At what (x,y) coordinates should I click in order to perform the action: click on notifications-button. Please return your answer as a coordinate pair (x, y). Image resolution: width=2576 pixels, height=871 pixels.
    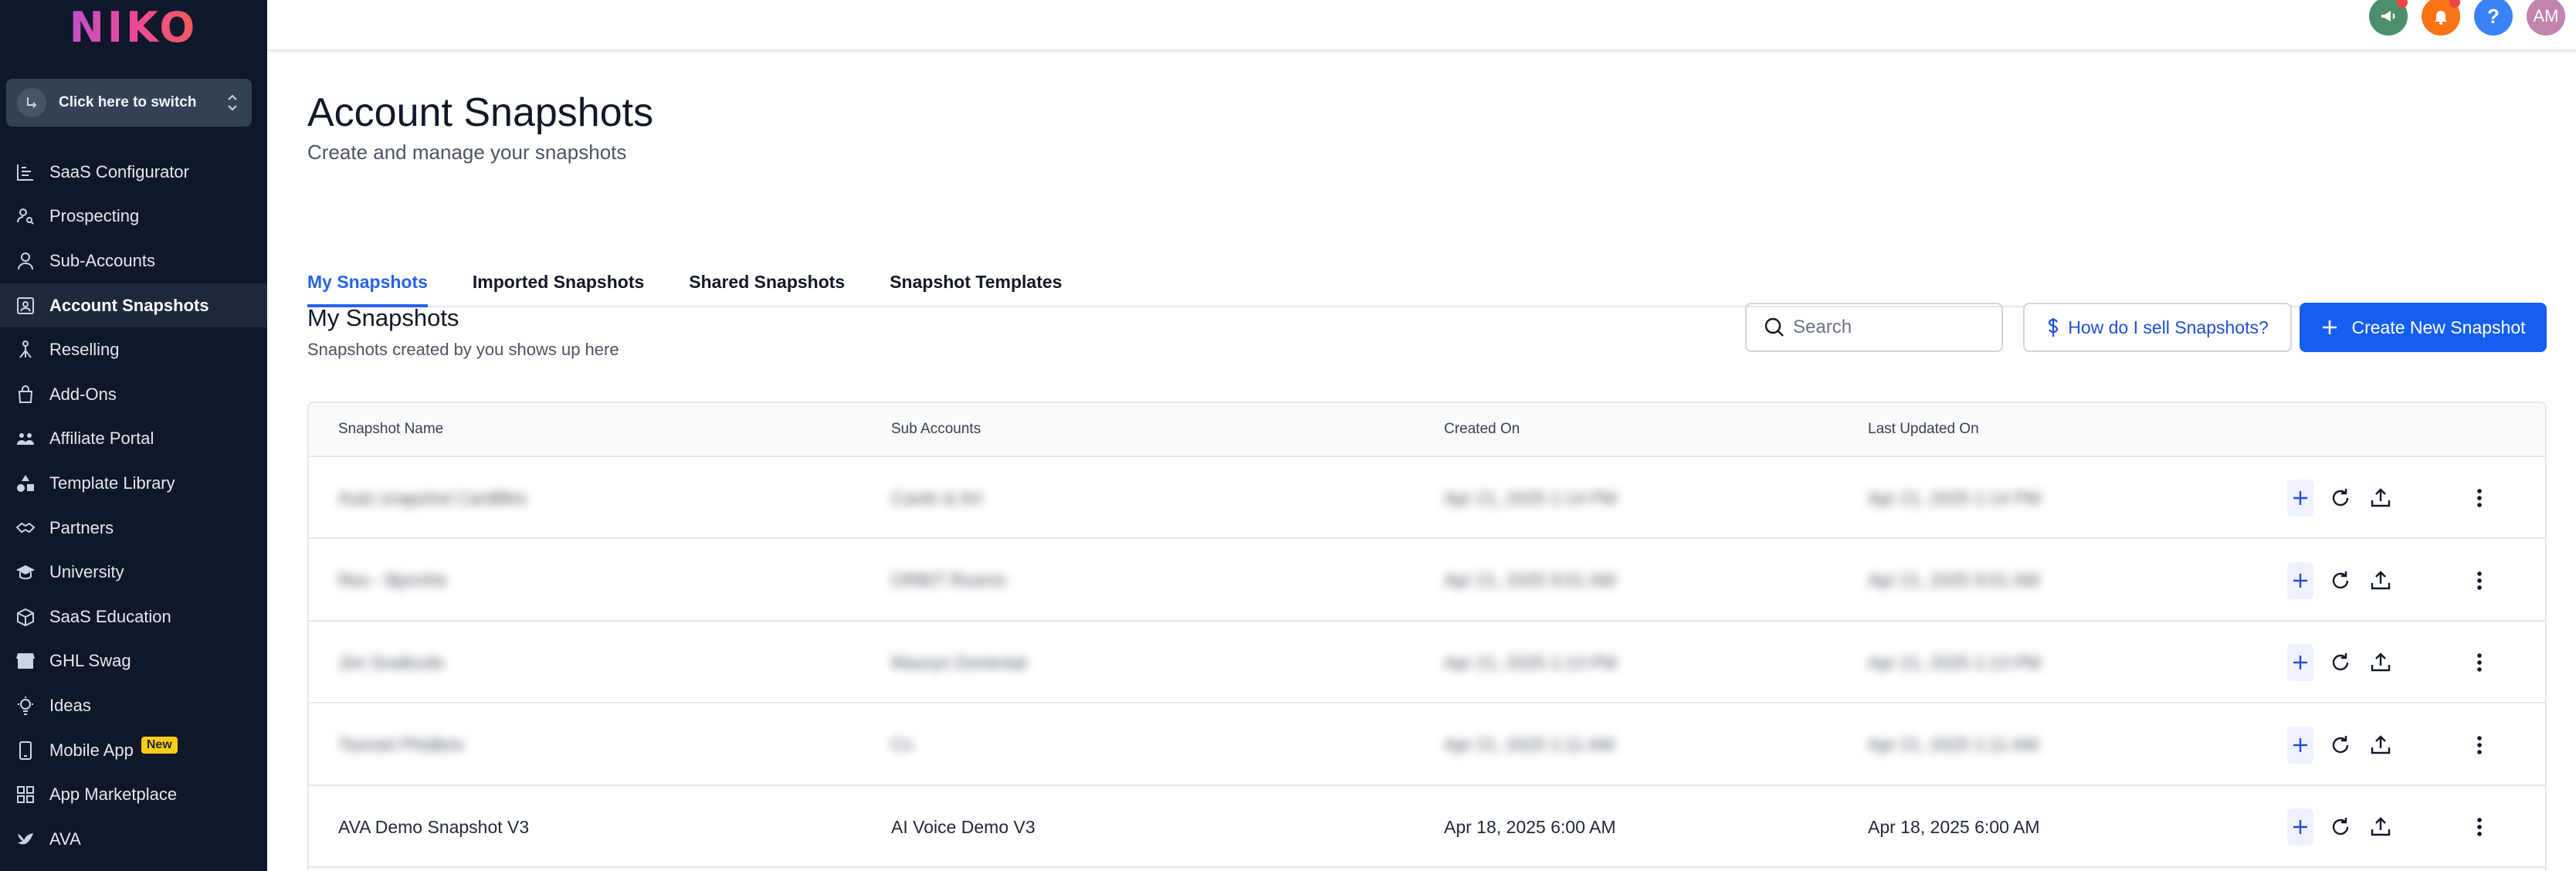
    Looking at the image, I should click on (2441, 18).